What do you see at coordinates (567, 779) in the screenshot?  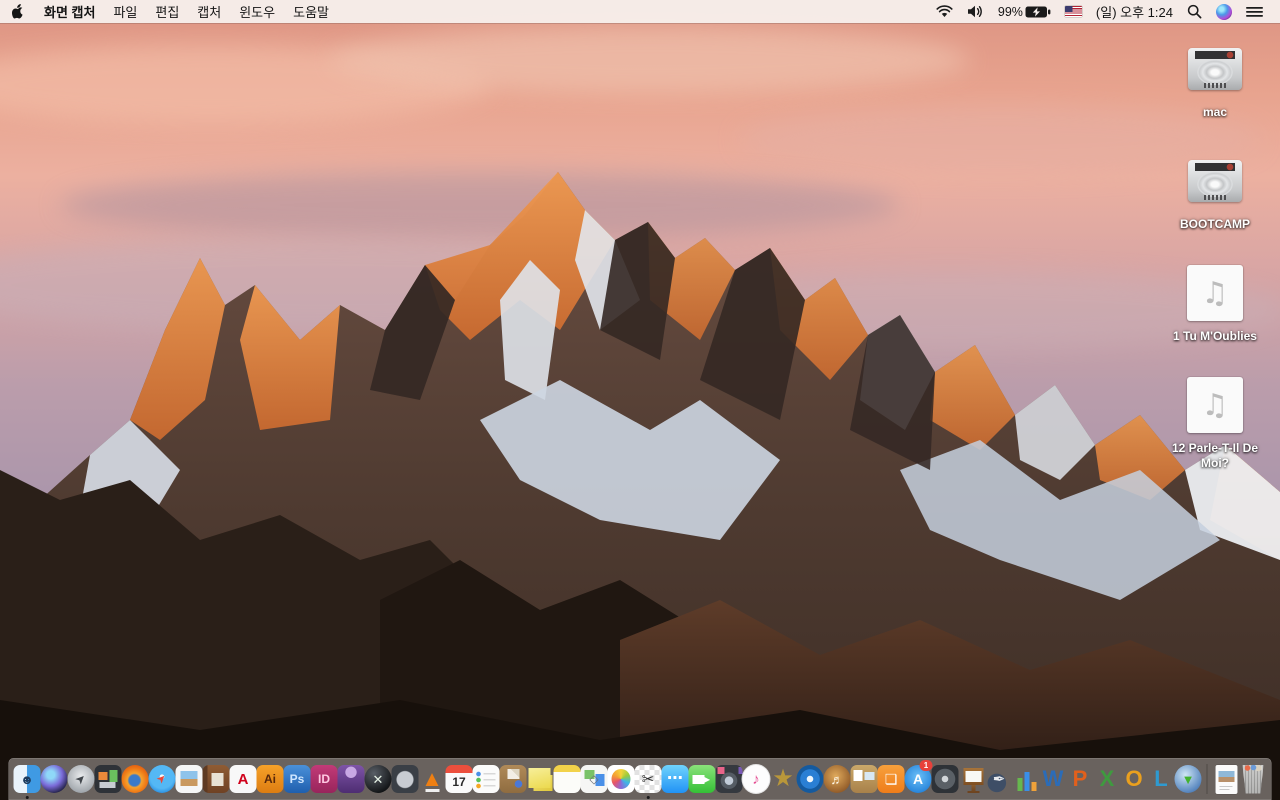 I see `dock-notepad-icon` at bounding box center [567, 779].